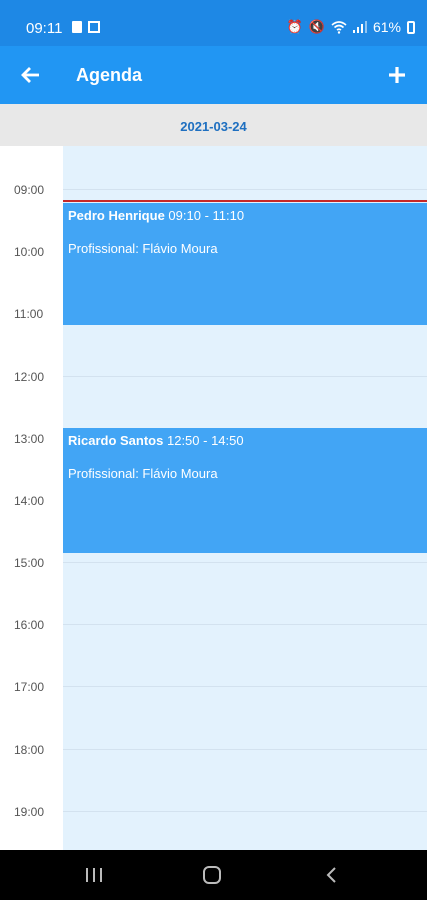 Image resolution: width=427 pixels, height=900 pixels. What do you see at coordinates (339, 27) in the screenshot?
I see `wifi-icon` at bounding box center [339, 27].